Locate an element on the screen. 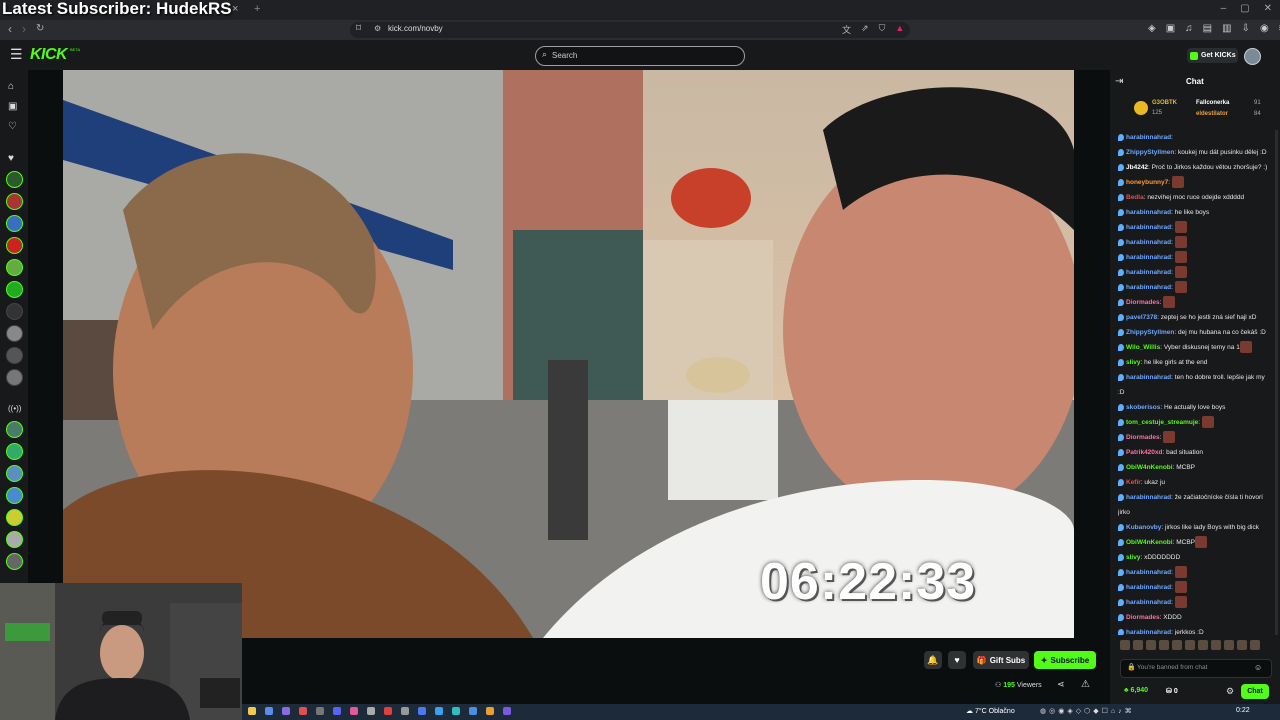  minimize-icon: – is located at coordinates (1224, 8).